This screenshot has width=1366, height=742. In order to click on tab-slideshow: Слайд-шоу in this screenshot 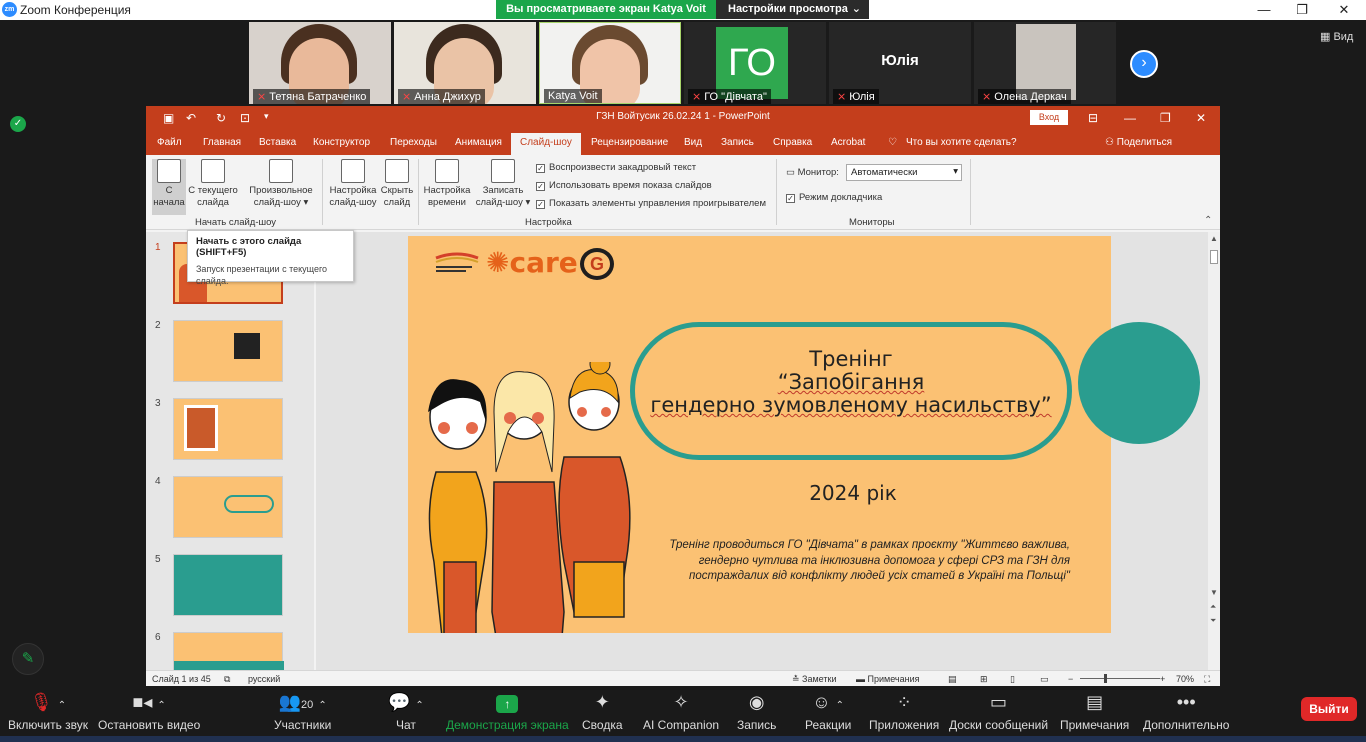, I will do `click(546, 144)`.